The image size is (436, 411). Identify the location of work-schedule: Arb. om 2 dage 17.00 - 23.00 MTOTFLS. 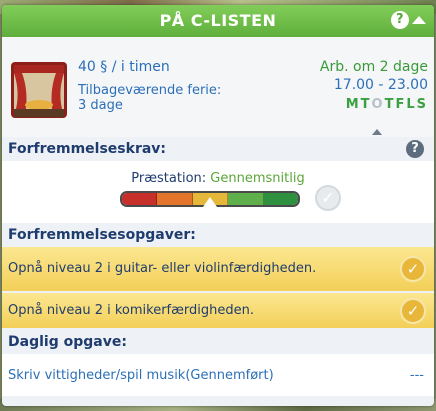
(374, 85).